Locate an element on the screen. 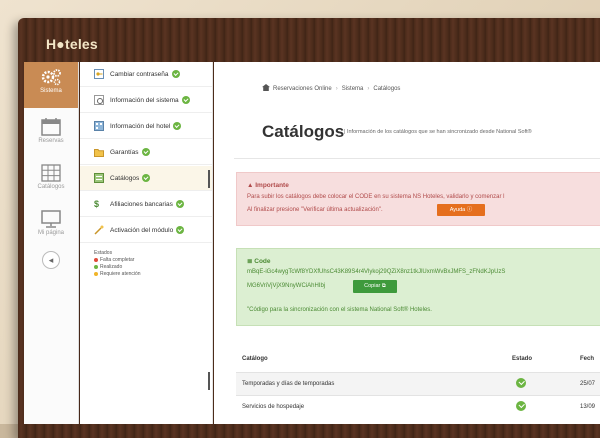 This screenshot has height=438, width=600. legend-title: Estados is located at coordinates (103, 253).